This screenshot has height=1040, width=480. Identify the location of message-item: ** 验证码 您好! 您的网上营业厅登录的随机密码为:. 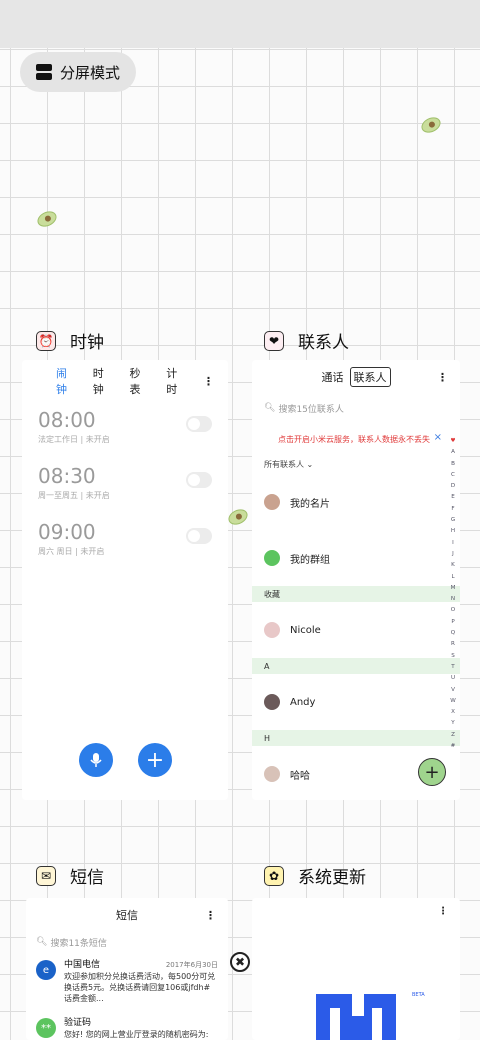
(127, 1025).